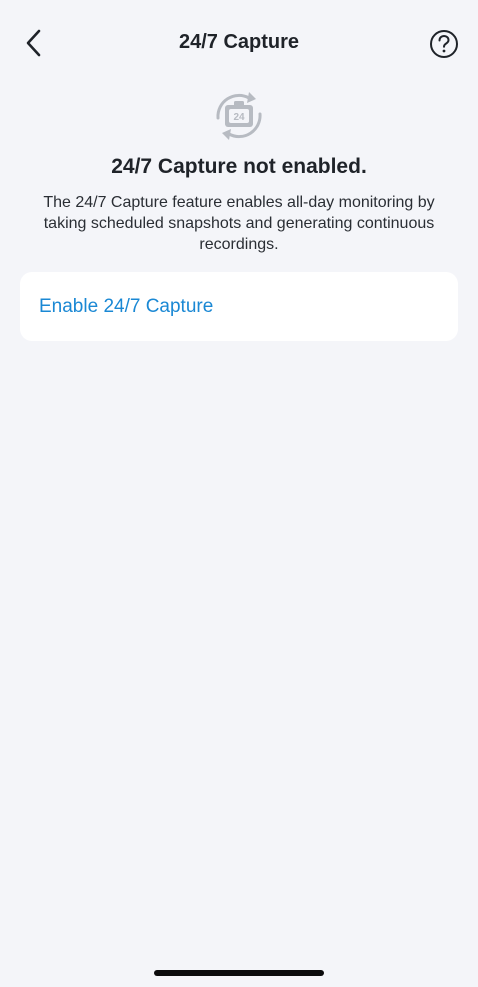 Image resolution: width=478 pixels, height=987 pixels. I want to click on question-circle-icon, so click(444, 44).